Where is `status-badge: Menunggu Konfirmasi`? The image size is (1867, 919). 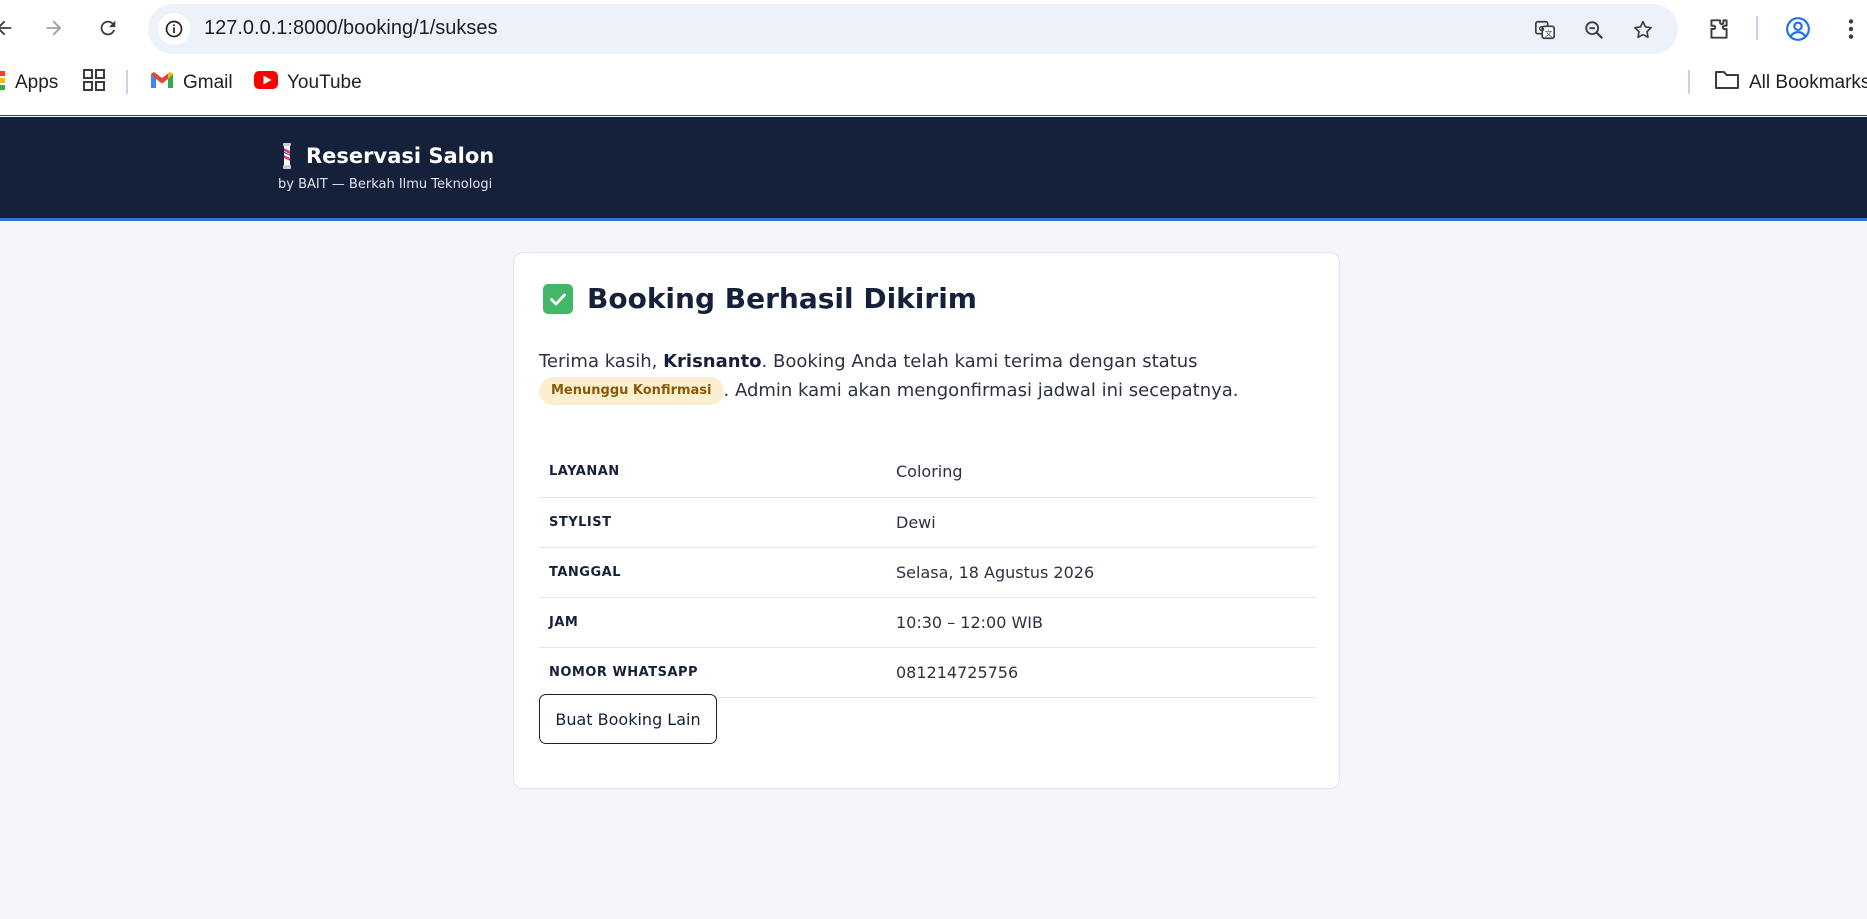 status-badge: Menunggu Konfirmasi is located at coordinates (631, 391).